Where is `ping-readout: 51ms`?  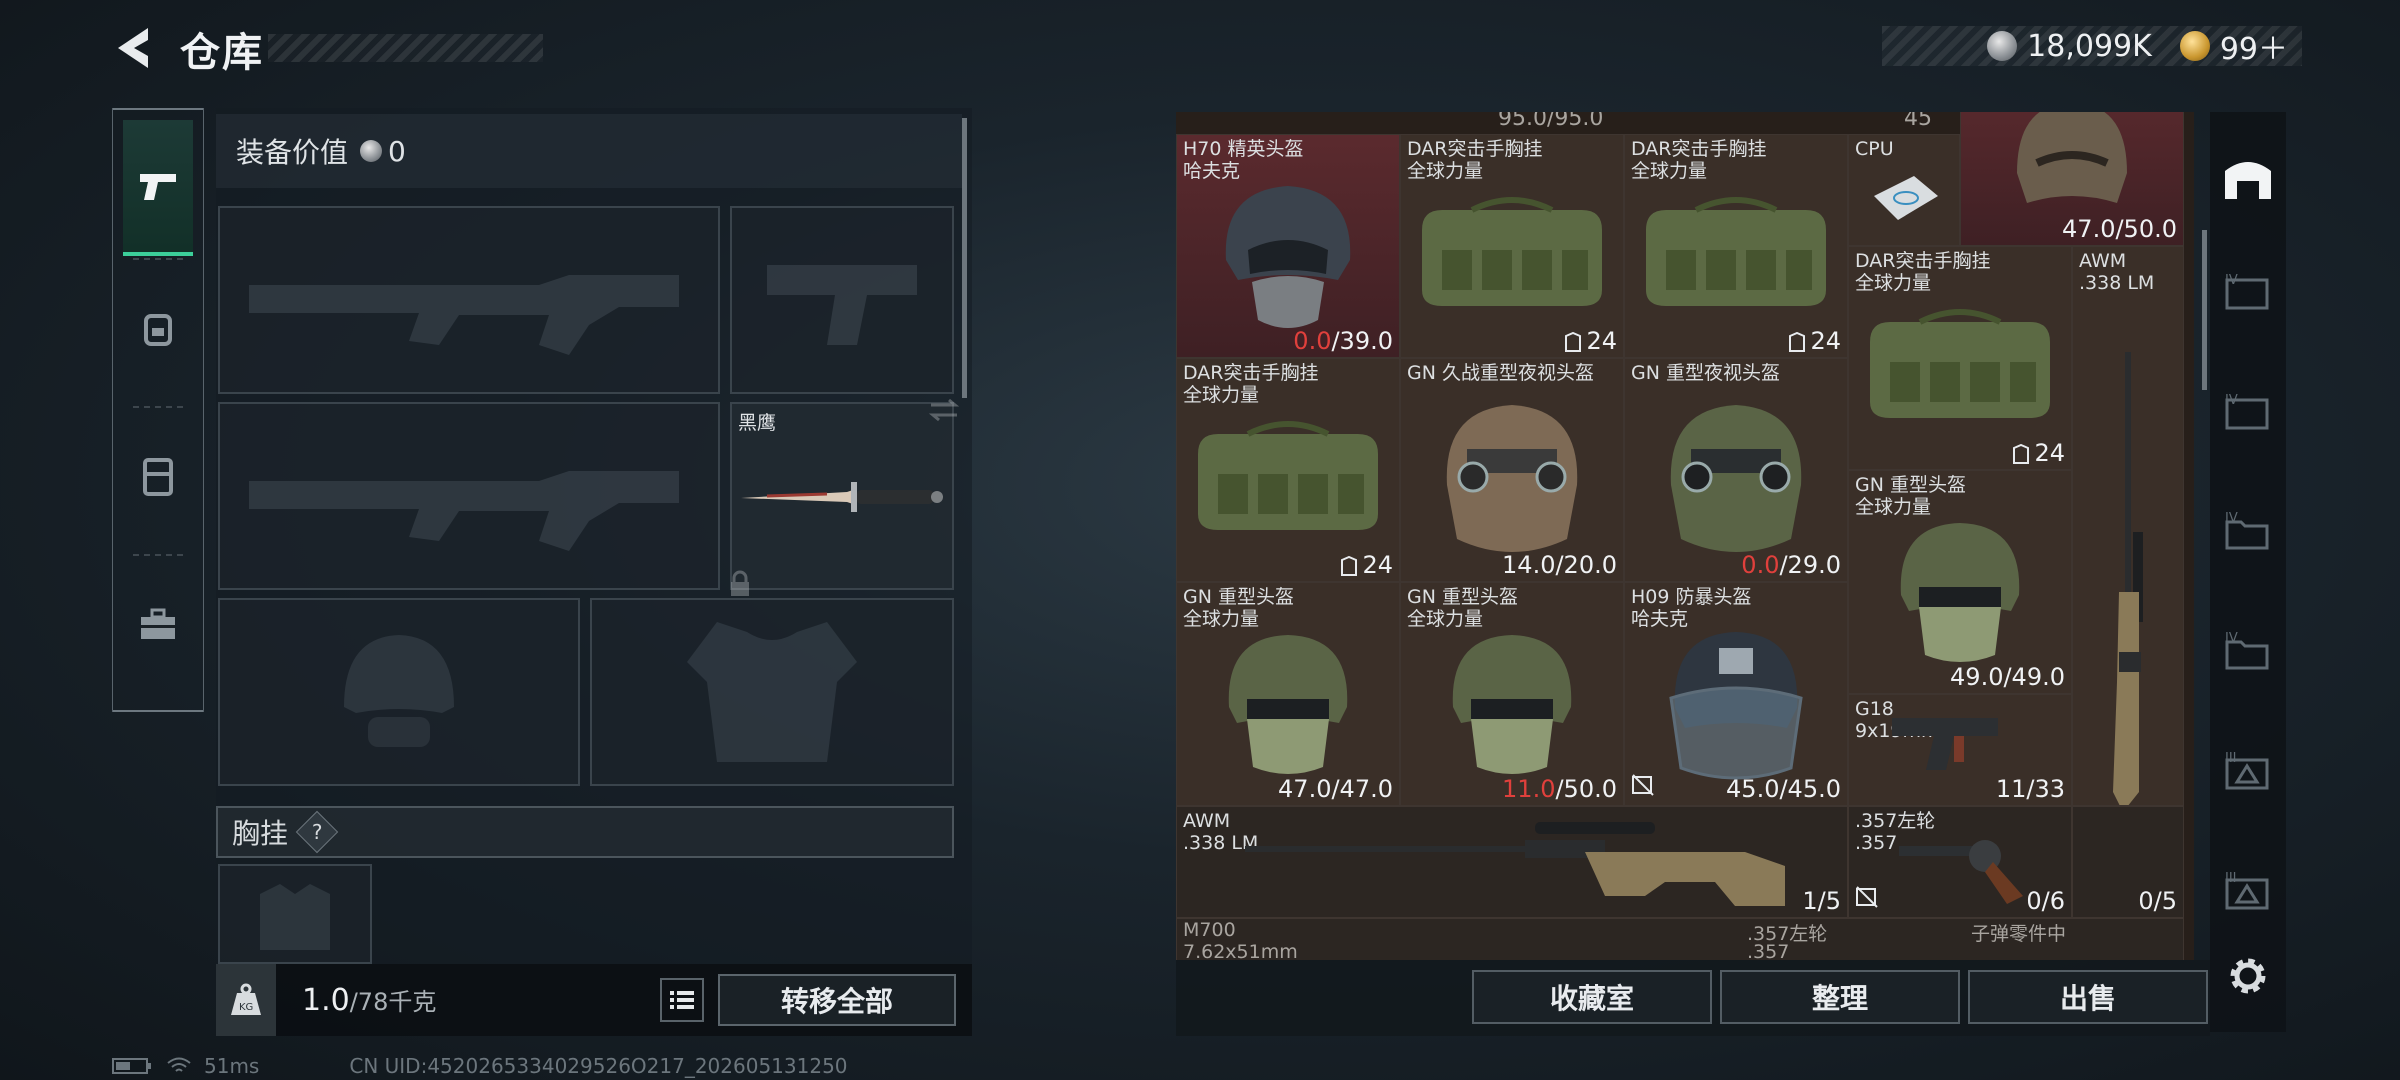
ping-readout: 51ms is located at coordinates (232, 1066).